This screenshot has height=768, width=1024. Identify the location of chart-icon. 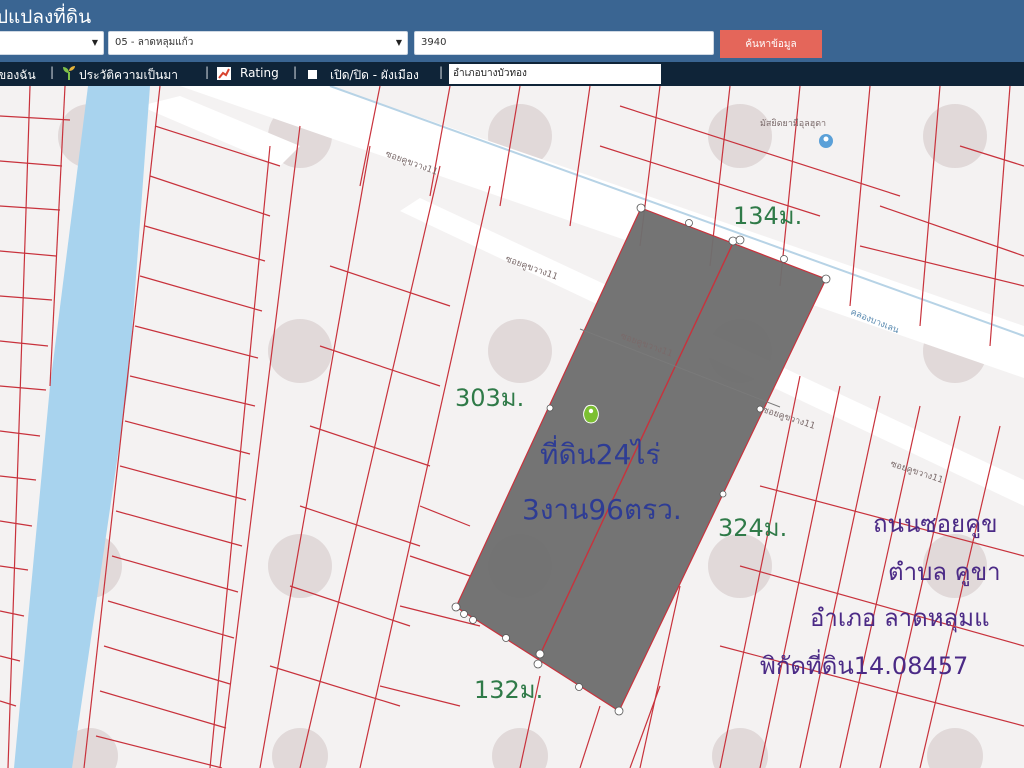
(224, 75).